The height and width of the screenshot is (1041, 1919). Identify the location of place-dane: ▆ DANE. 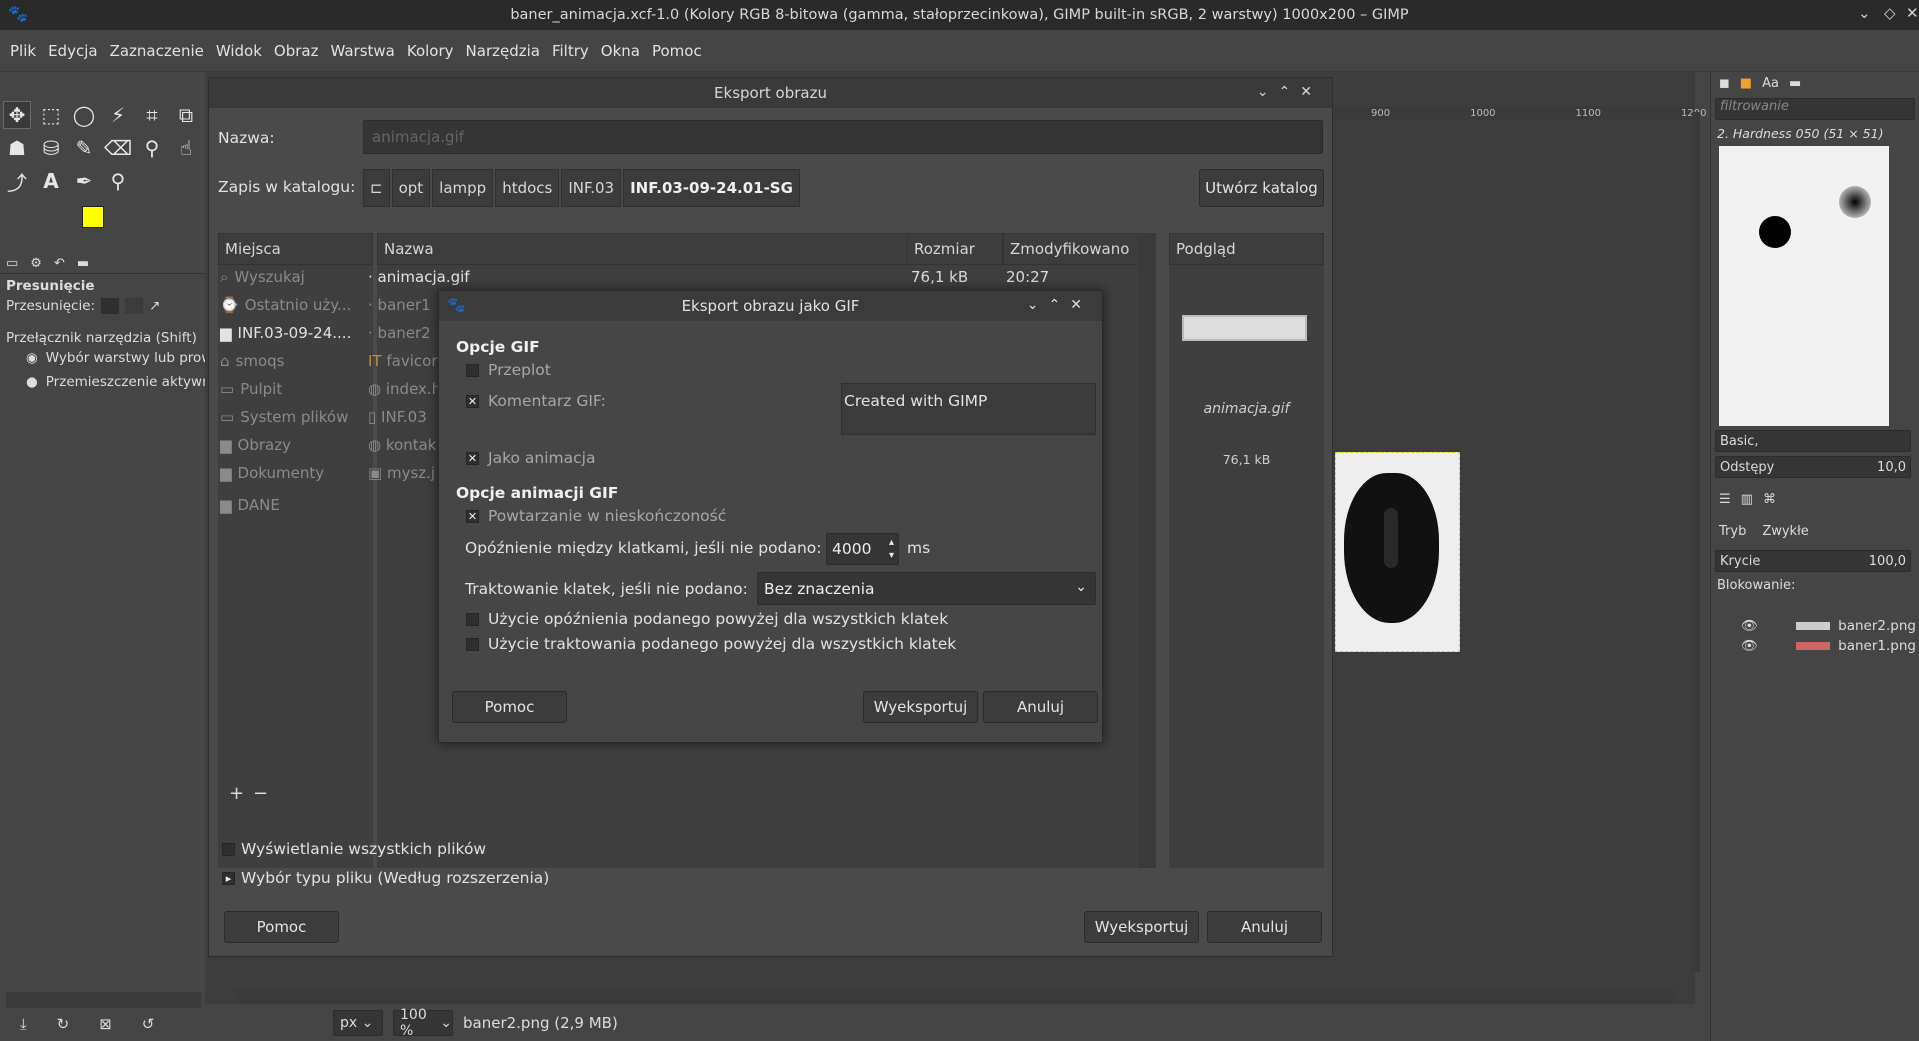
(250, 505).